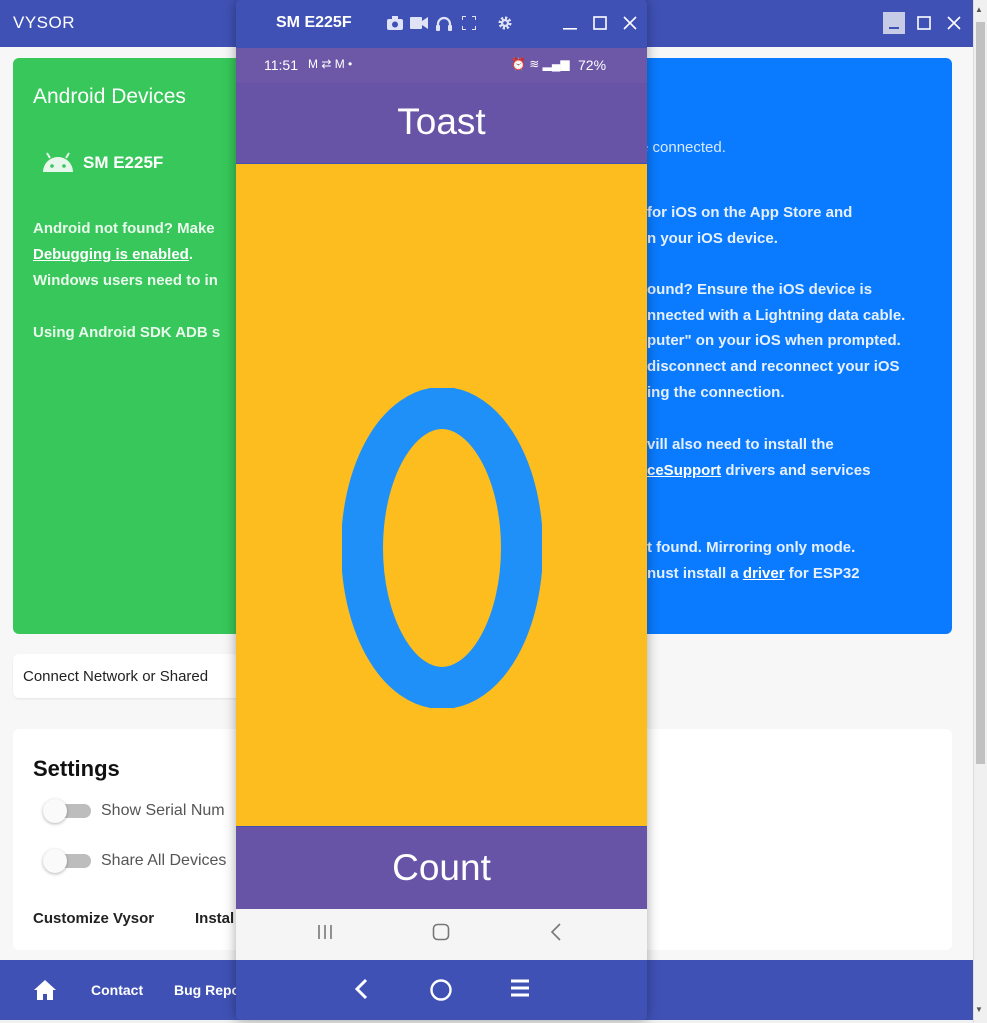 This screenshot has height=1023, width=987. I want to click on phone-titlebar: SM E225F, so click(441, 24).